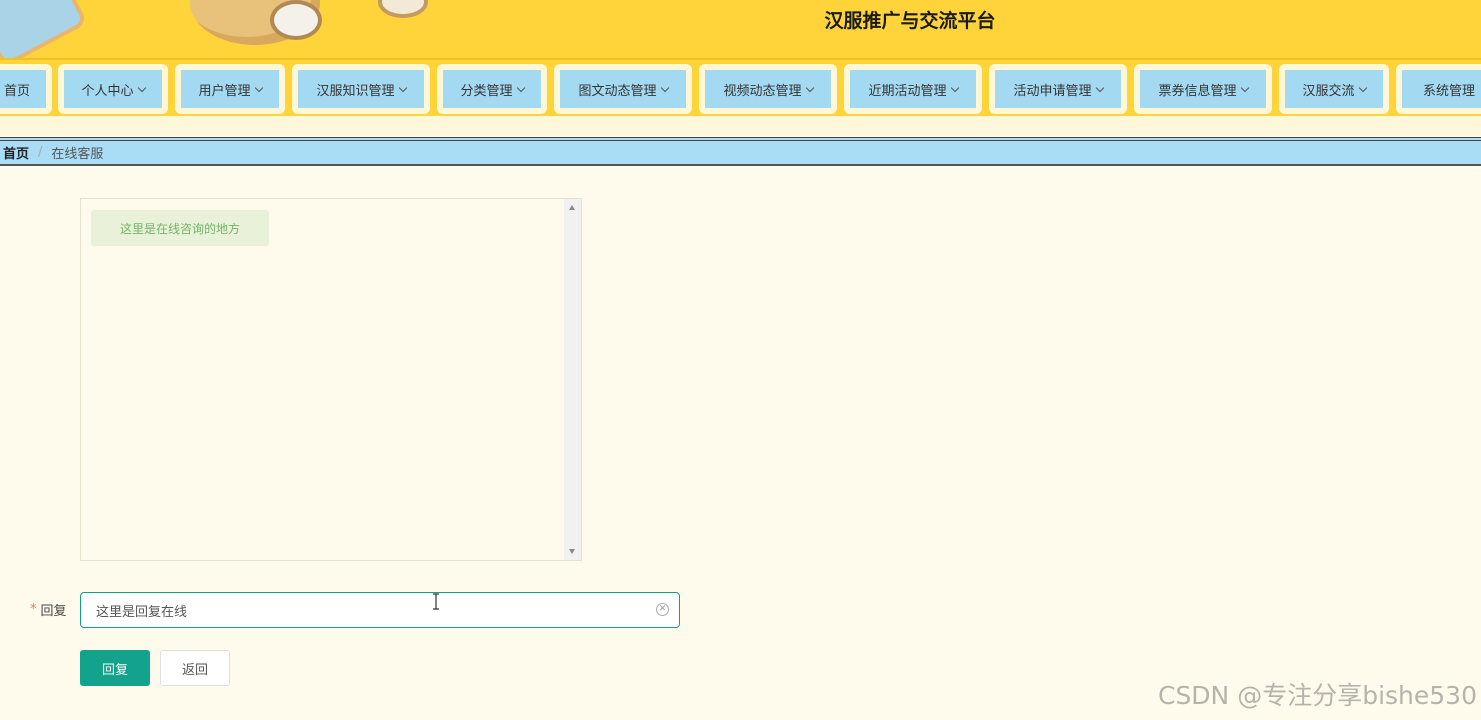 This screenshot has height=720, width=1481. I want to click on nav-item-label: 分类管理, so click(486, 91).